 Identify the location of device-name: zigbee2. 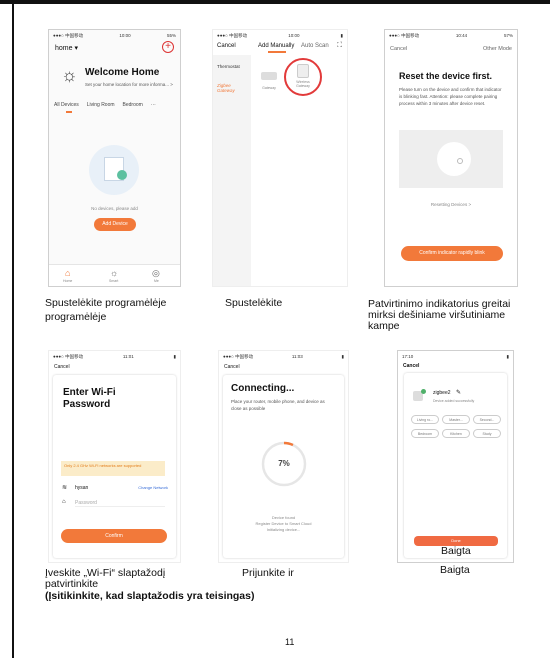
(442, 393).